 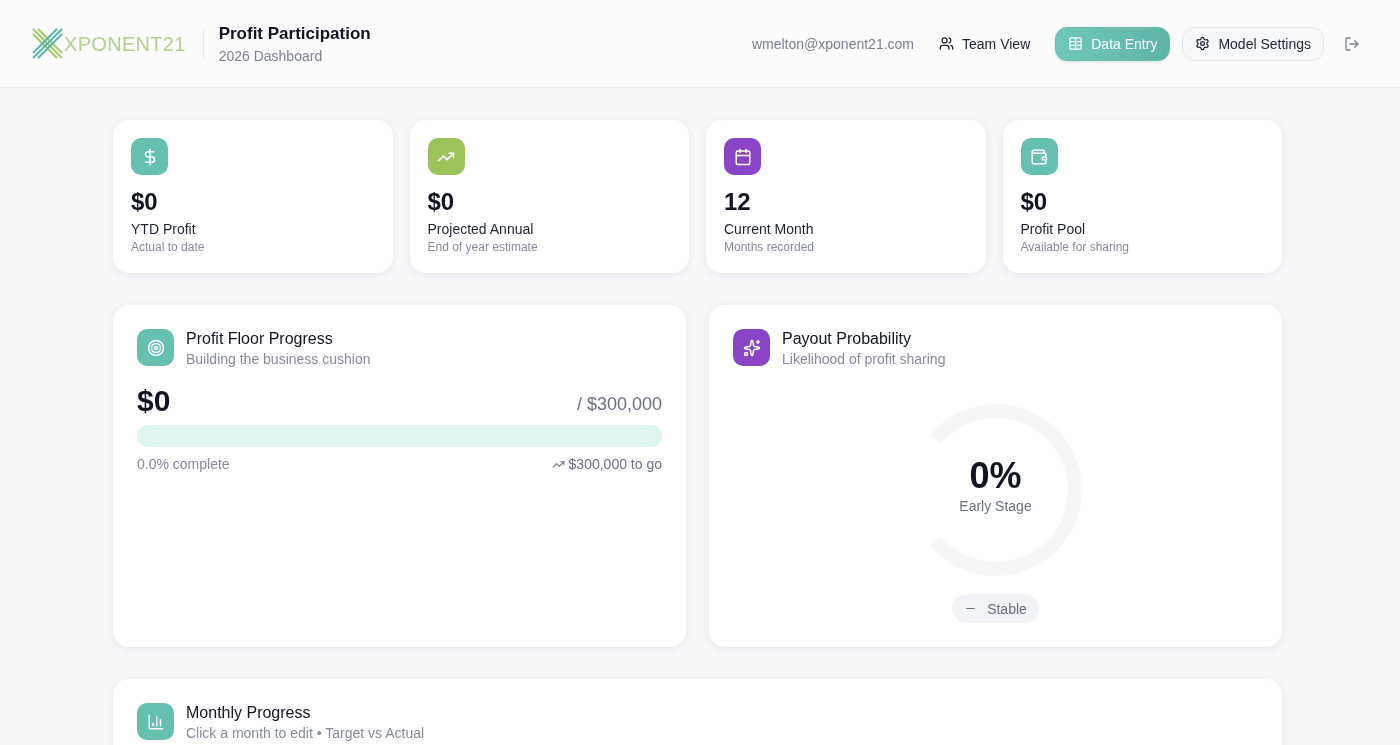 What do you see at coordinates (995, 476) in the screenshot?
I see `probability-value: 0%` at bounding box center [995, 476].